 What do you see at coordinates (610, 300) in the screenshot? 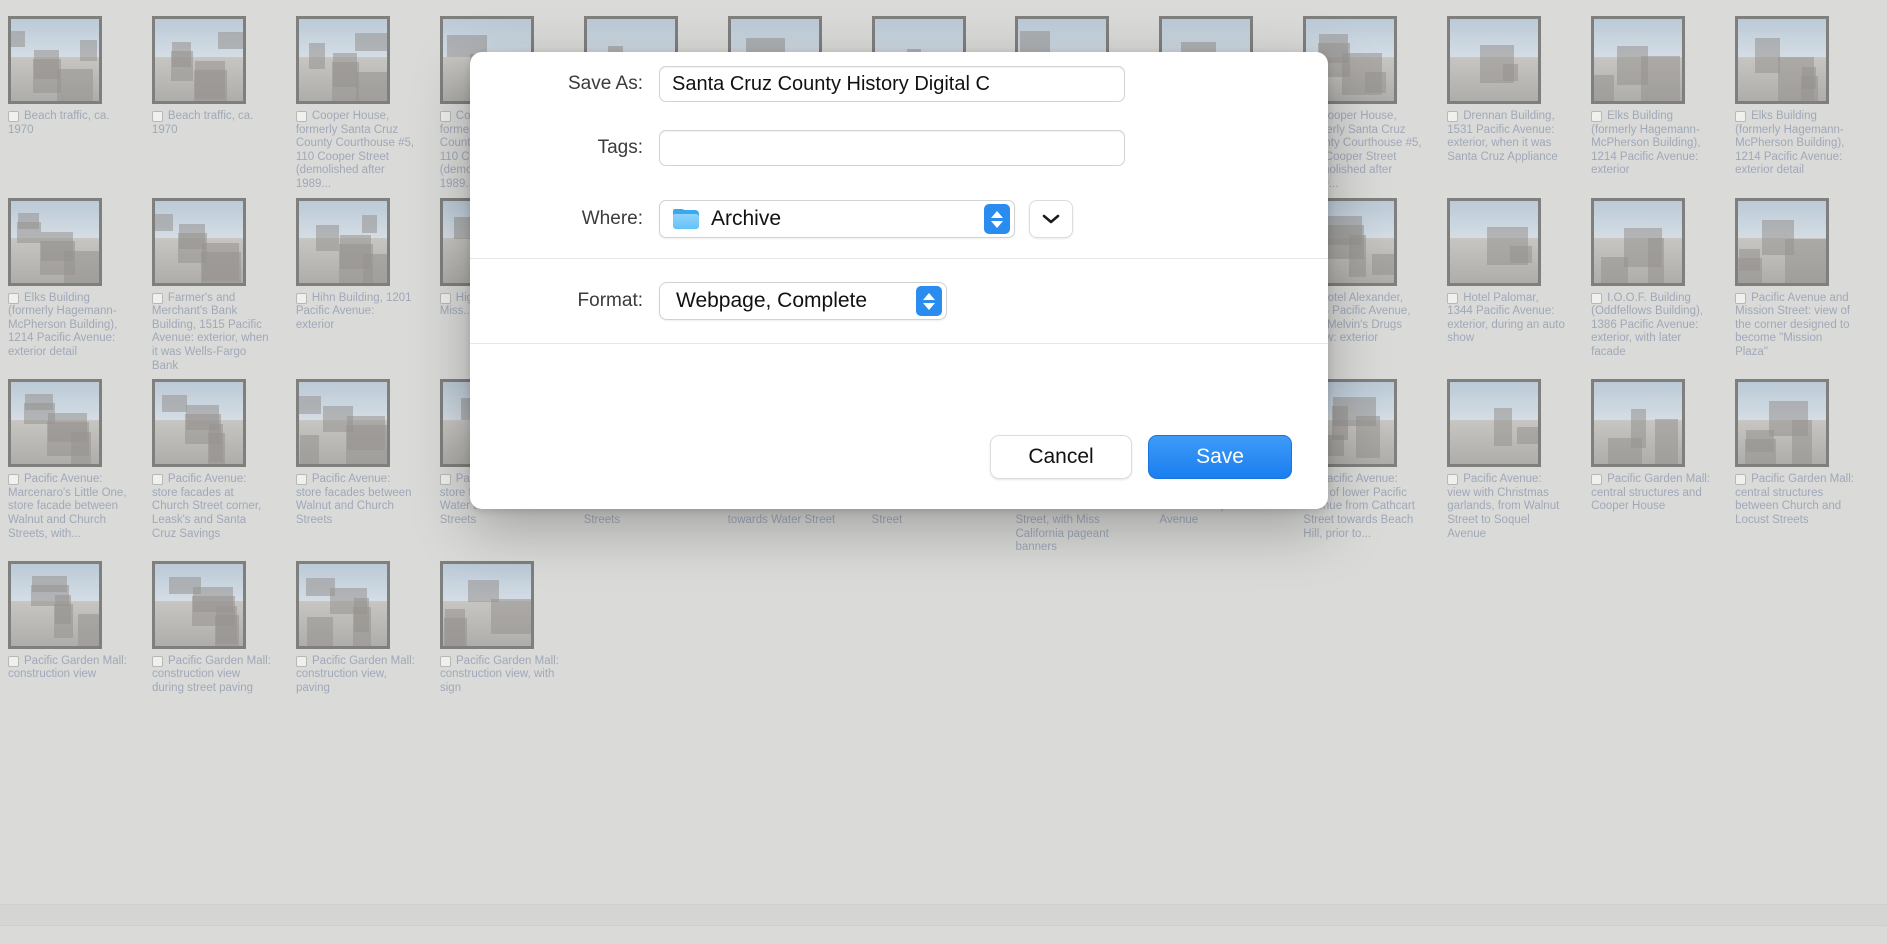
I see `format-label: Format:` at bounding box center [610, 300].